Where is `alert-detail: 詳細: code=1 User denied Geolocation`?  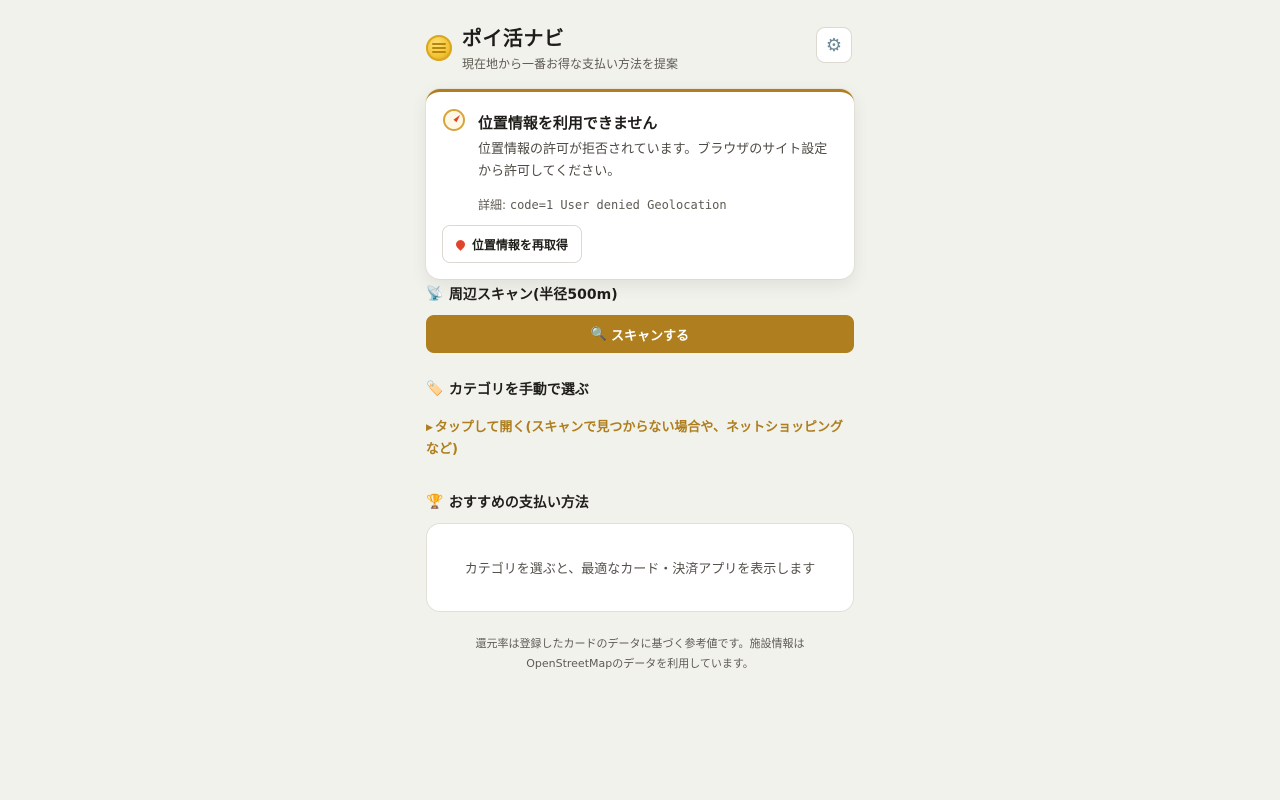 alert-detail: 詳細: code=1 User denied Geolocation is located at coordinates (602, 204).